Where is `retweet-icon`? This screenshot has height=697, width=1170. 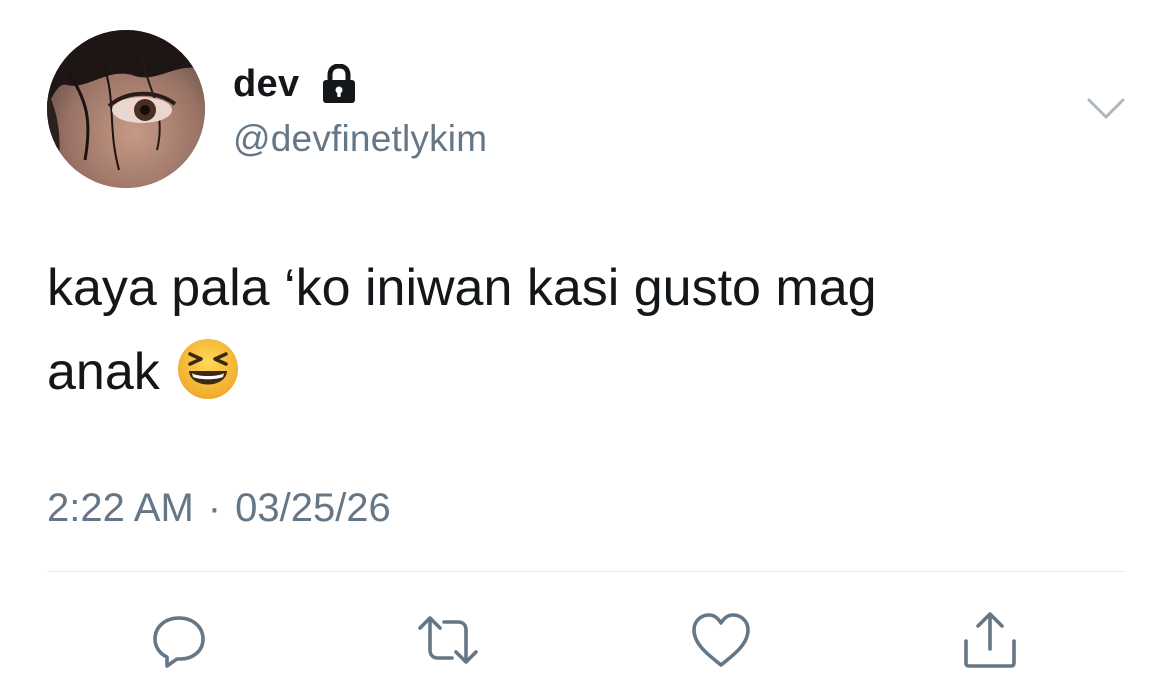
retweet-icon is located at coordinates (448, 640).